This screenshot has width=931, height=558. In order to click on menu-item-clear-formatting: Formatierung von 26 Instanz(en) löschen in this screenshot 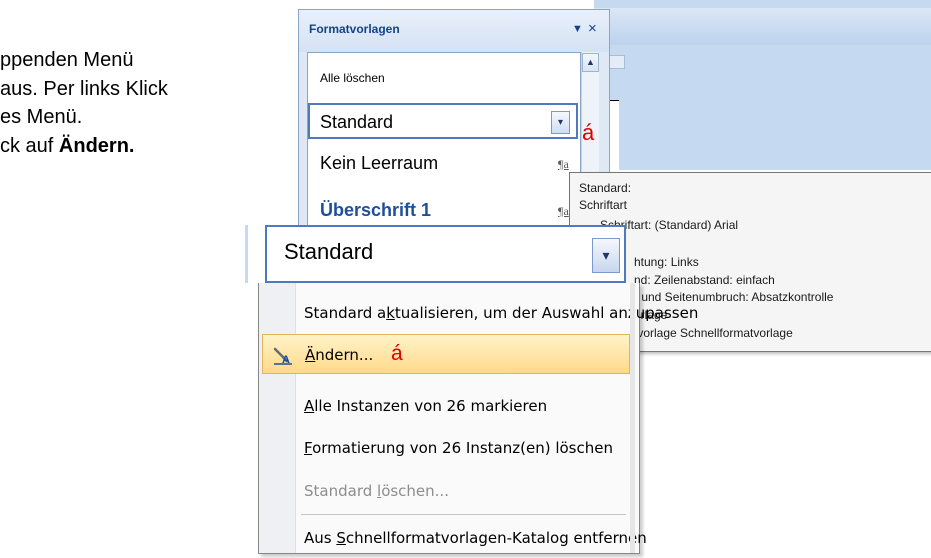, I will do `click(446, 448)`.